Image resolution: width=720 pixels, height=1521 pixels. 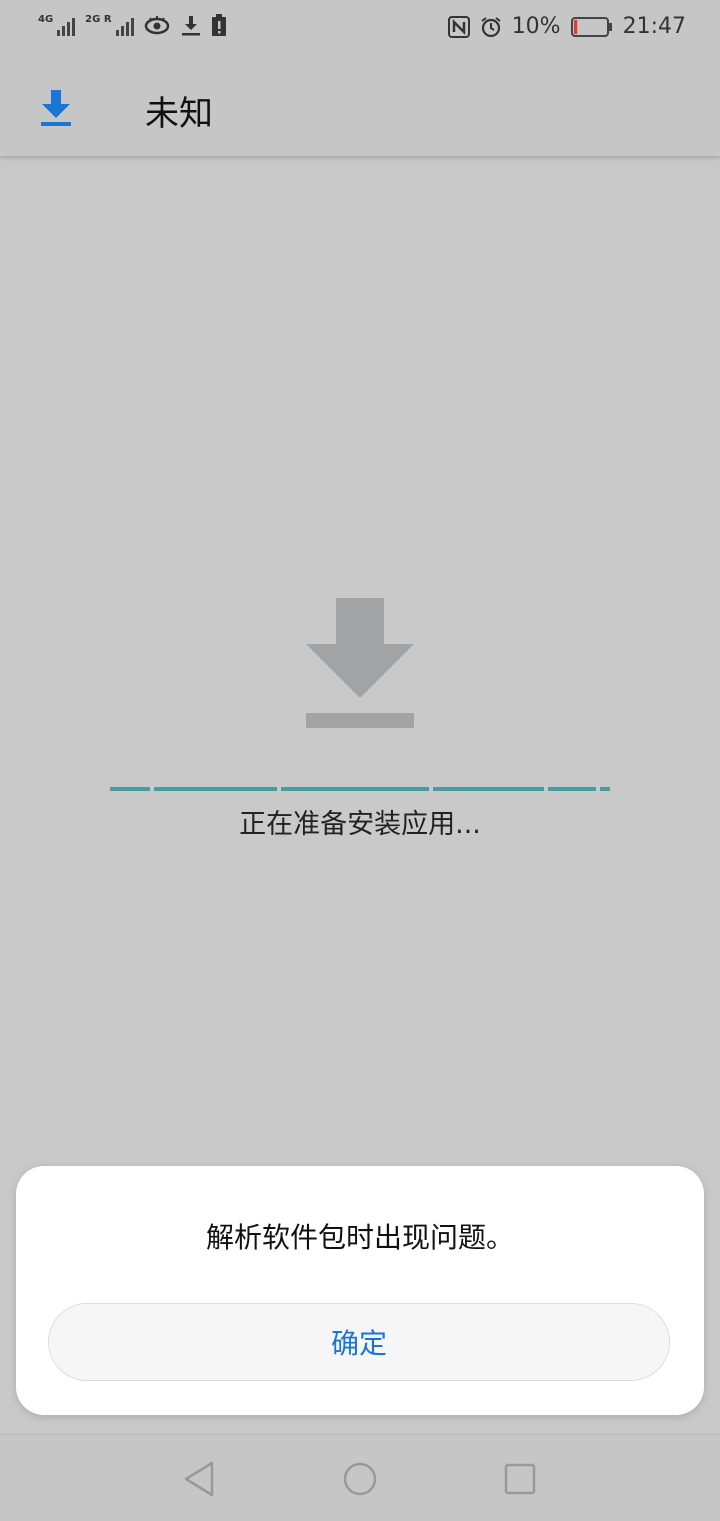 I want to click on signal-label: 2G R, so click(x=98, y=19).